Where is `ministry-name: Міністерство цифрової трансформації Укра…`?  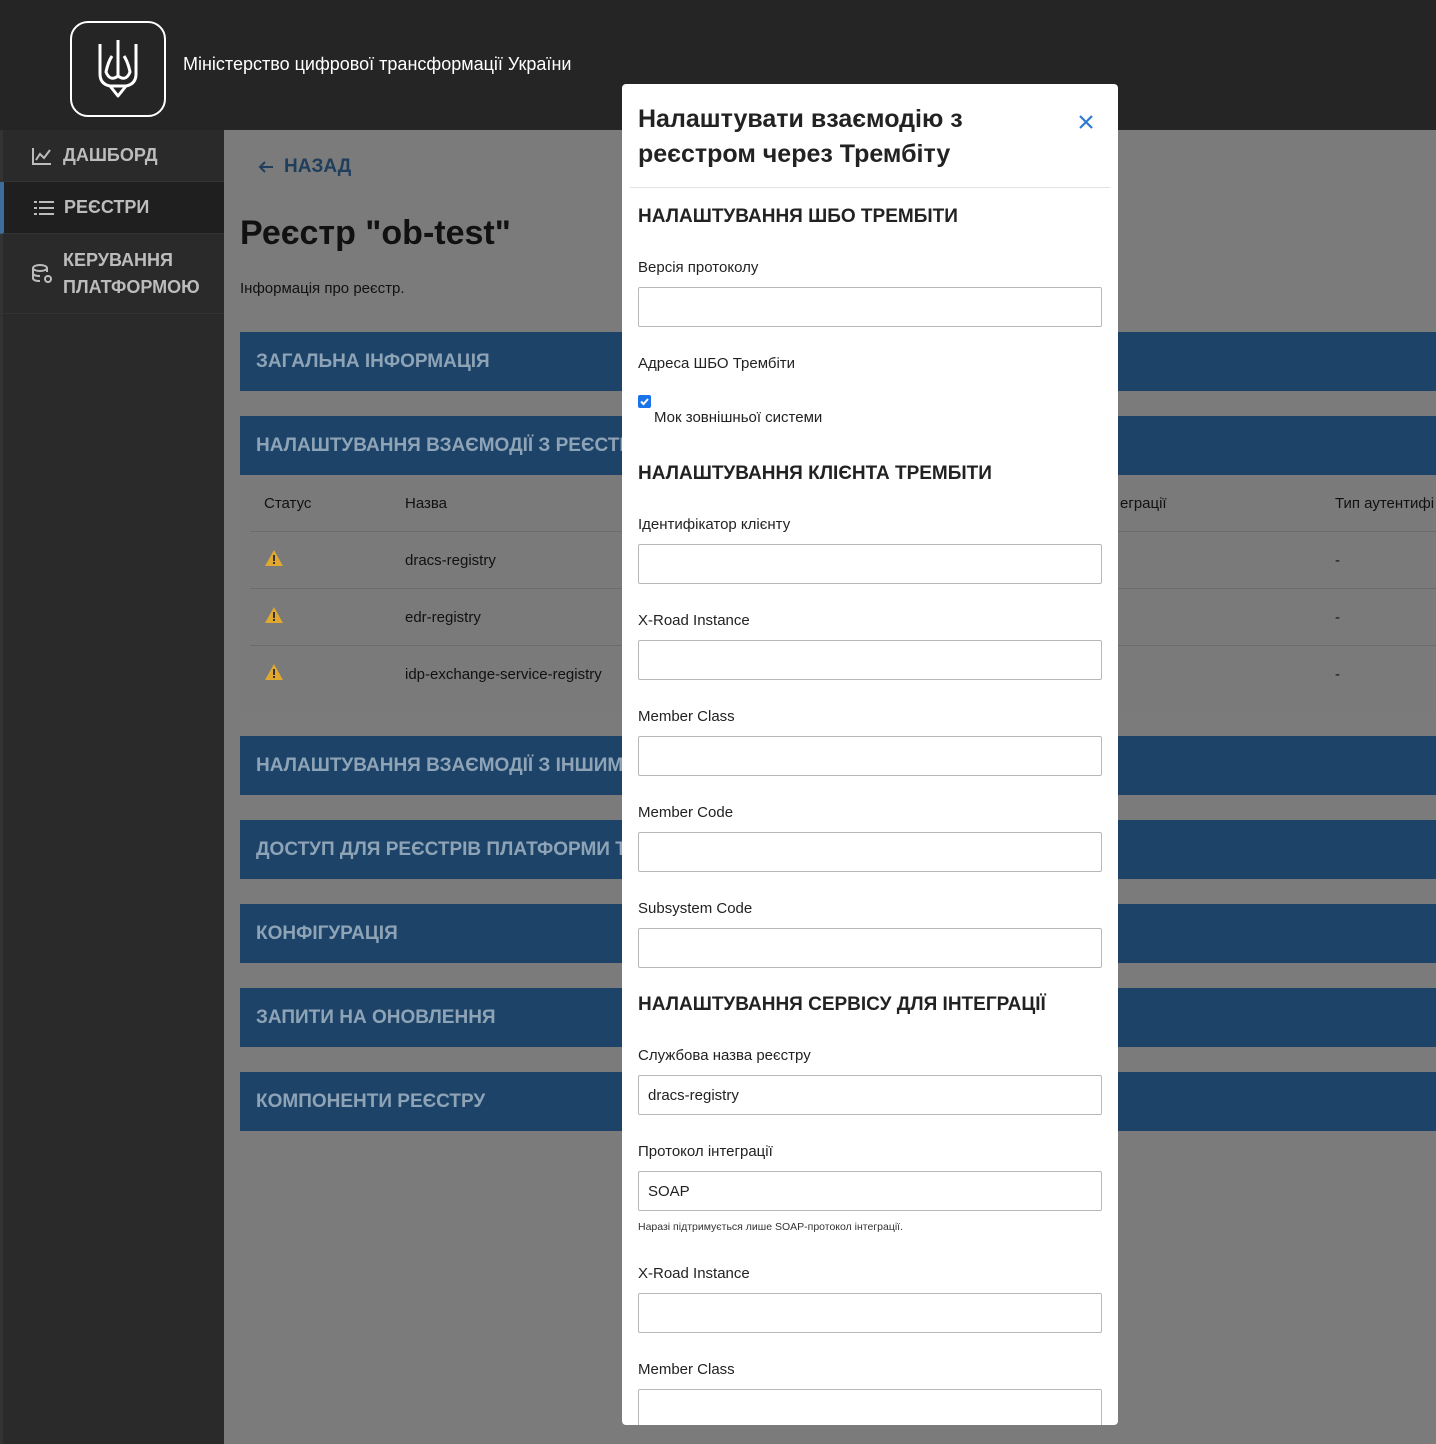
ministry-name: Міністерство цифрової трансформації Укра… is located at coordinates (377, 64).